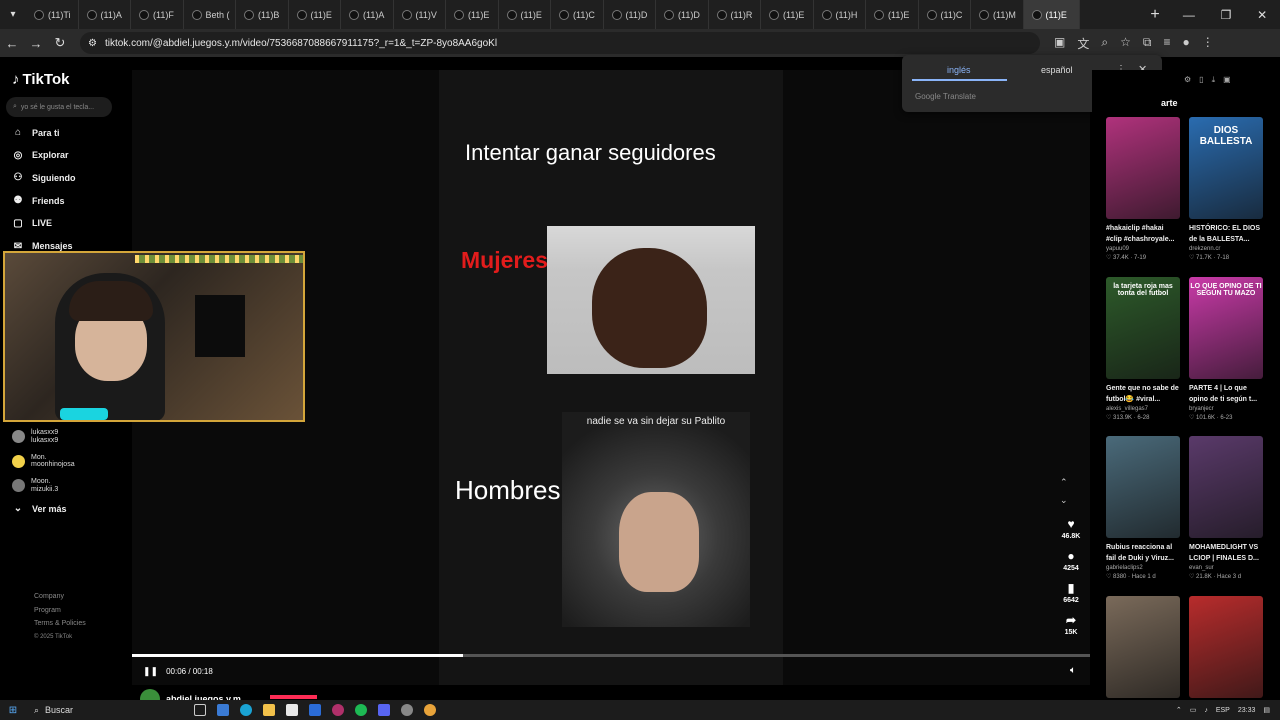  What do you see at coordinates (39, 508) in the screenshot?
I see `see-more-button: ⌄ Ver más` at bounding box center [39, 508].